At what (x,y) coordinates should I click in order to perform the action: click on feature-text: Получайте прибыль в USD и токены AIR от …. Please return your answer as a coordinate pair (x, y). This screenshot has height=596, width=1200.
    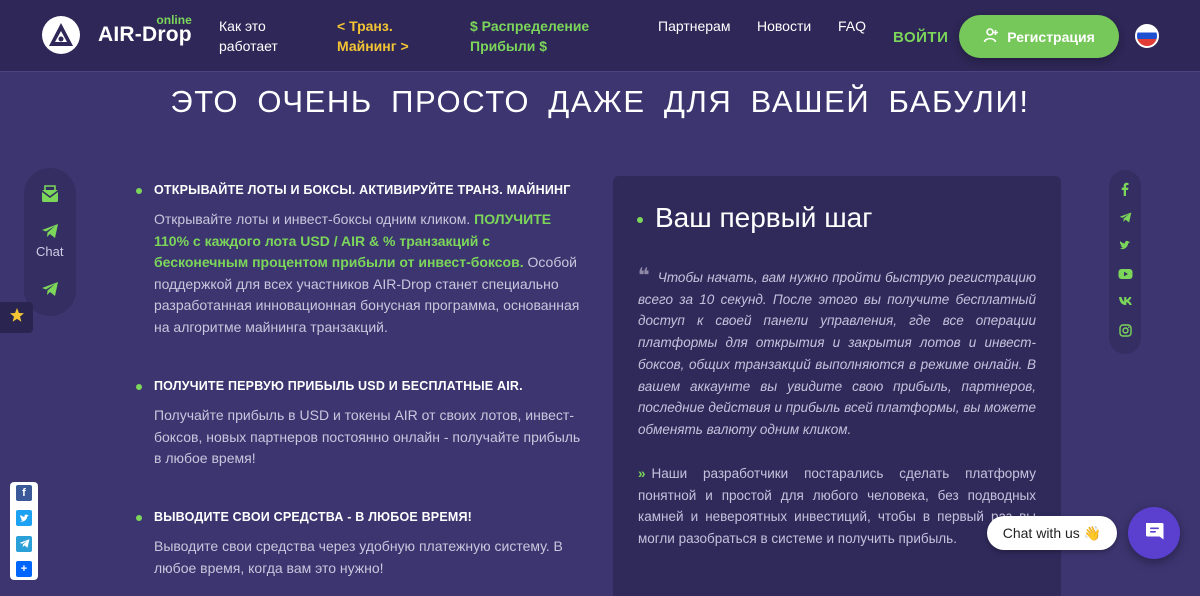
    Looking at the image, I should click on (367, 436).